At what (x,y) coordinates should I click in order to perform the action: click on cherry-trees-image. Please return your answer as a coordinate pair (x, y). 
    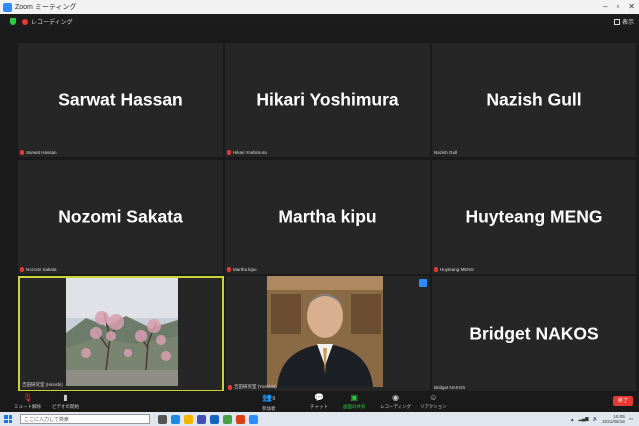
    Looking at the image, I should click on (122, 332).